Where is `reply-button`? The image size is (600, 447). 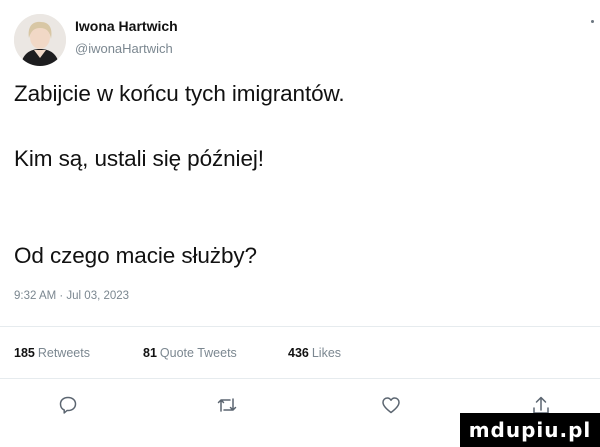
reply-button is located at coordinates (68, 405).